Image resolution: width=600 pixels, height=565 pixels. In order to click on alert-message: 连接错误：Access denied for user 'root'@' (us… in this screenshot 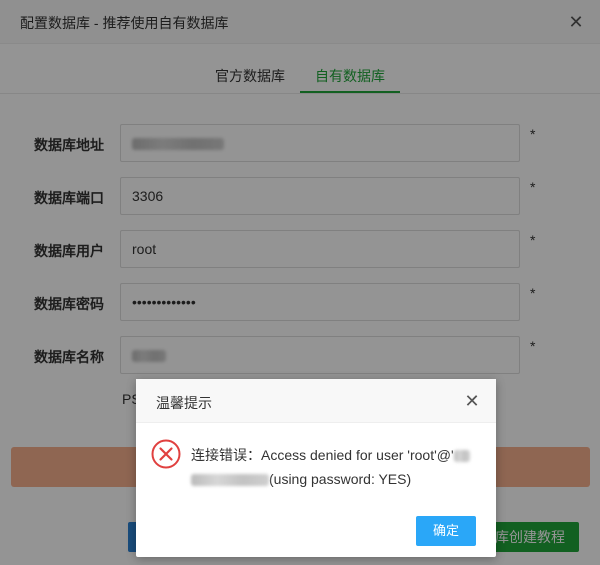, I will do `click(336, 467)`.